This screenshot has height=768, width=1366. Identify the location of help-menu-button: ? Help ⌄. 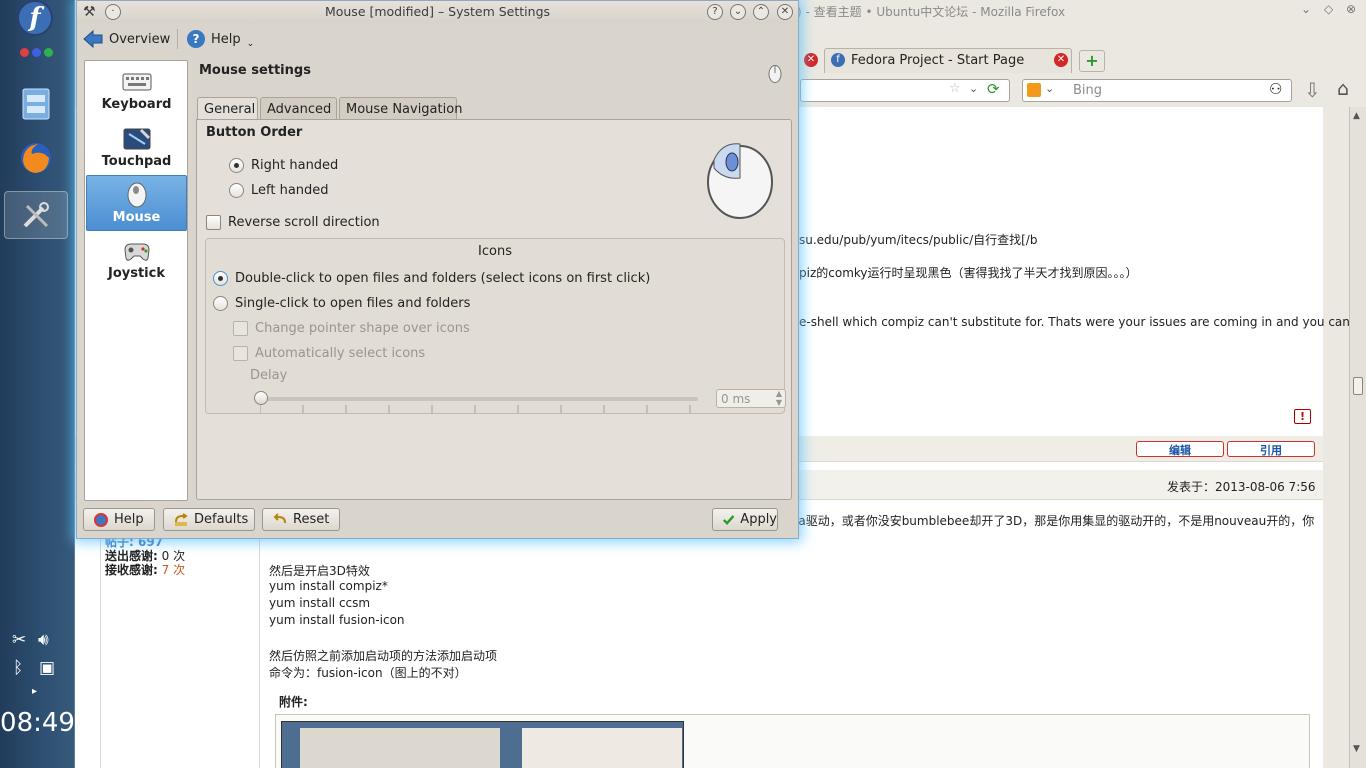
(220, 39).